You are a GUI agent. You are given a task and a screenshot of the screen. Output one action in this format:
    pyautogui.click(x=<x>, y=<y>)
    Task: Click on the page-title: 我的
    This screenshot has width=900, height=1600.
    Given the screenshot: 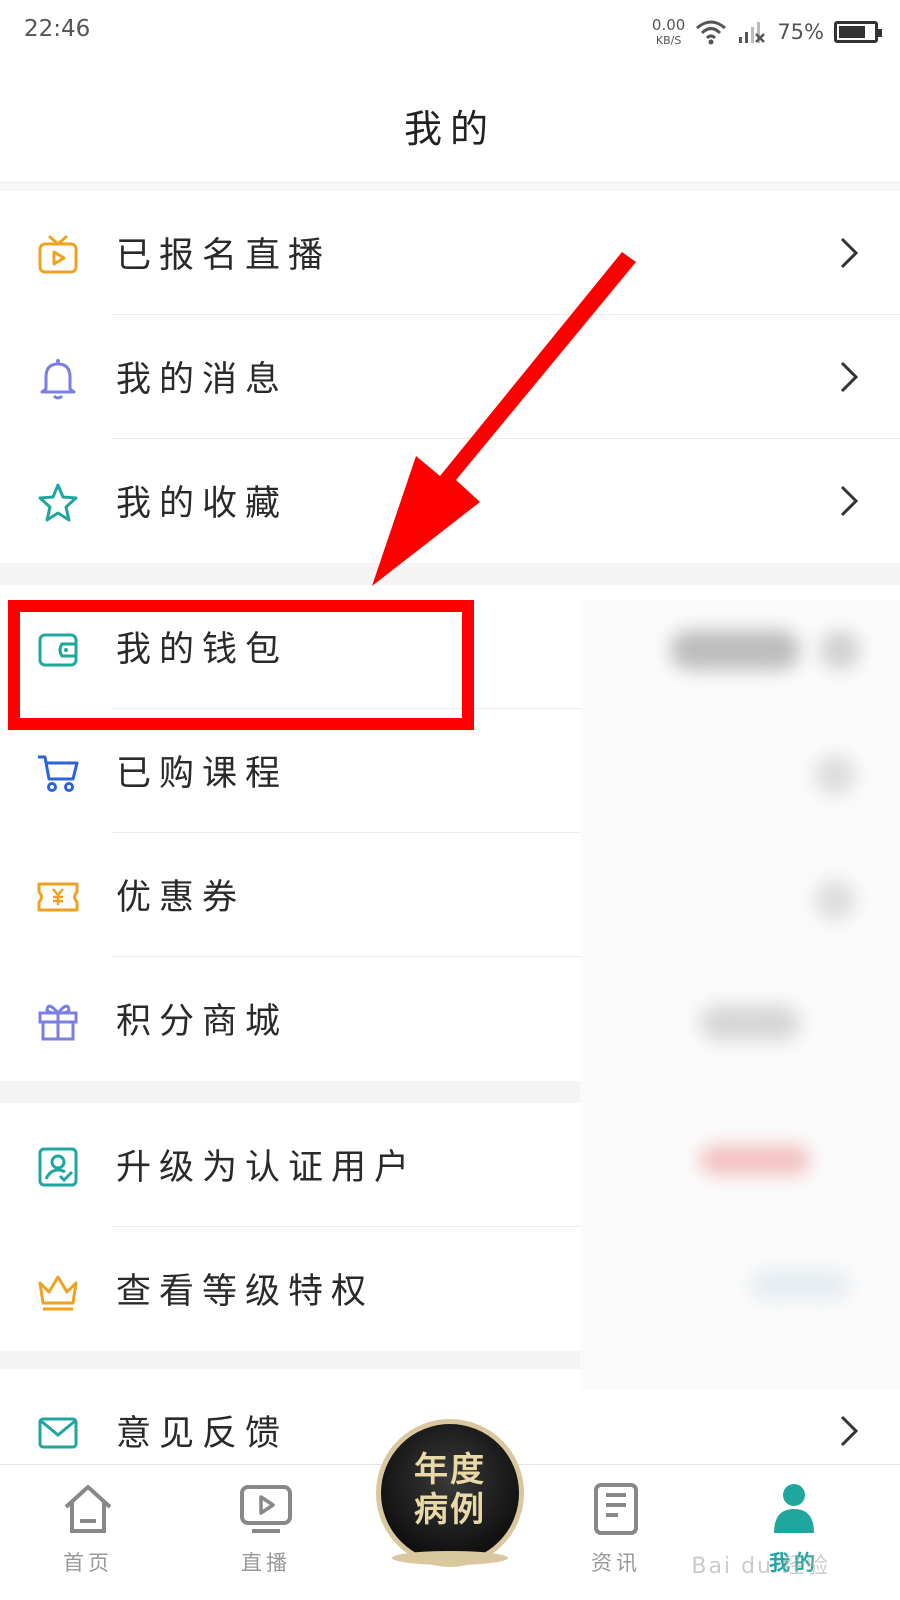 What is the action you would take?
    pyautogui.click(x=449, y=129)
    